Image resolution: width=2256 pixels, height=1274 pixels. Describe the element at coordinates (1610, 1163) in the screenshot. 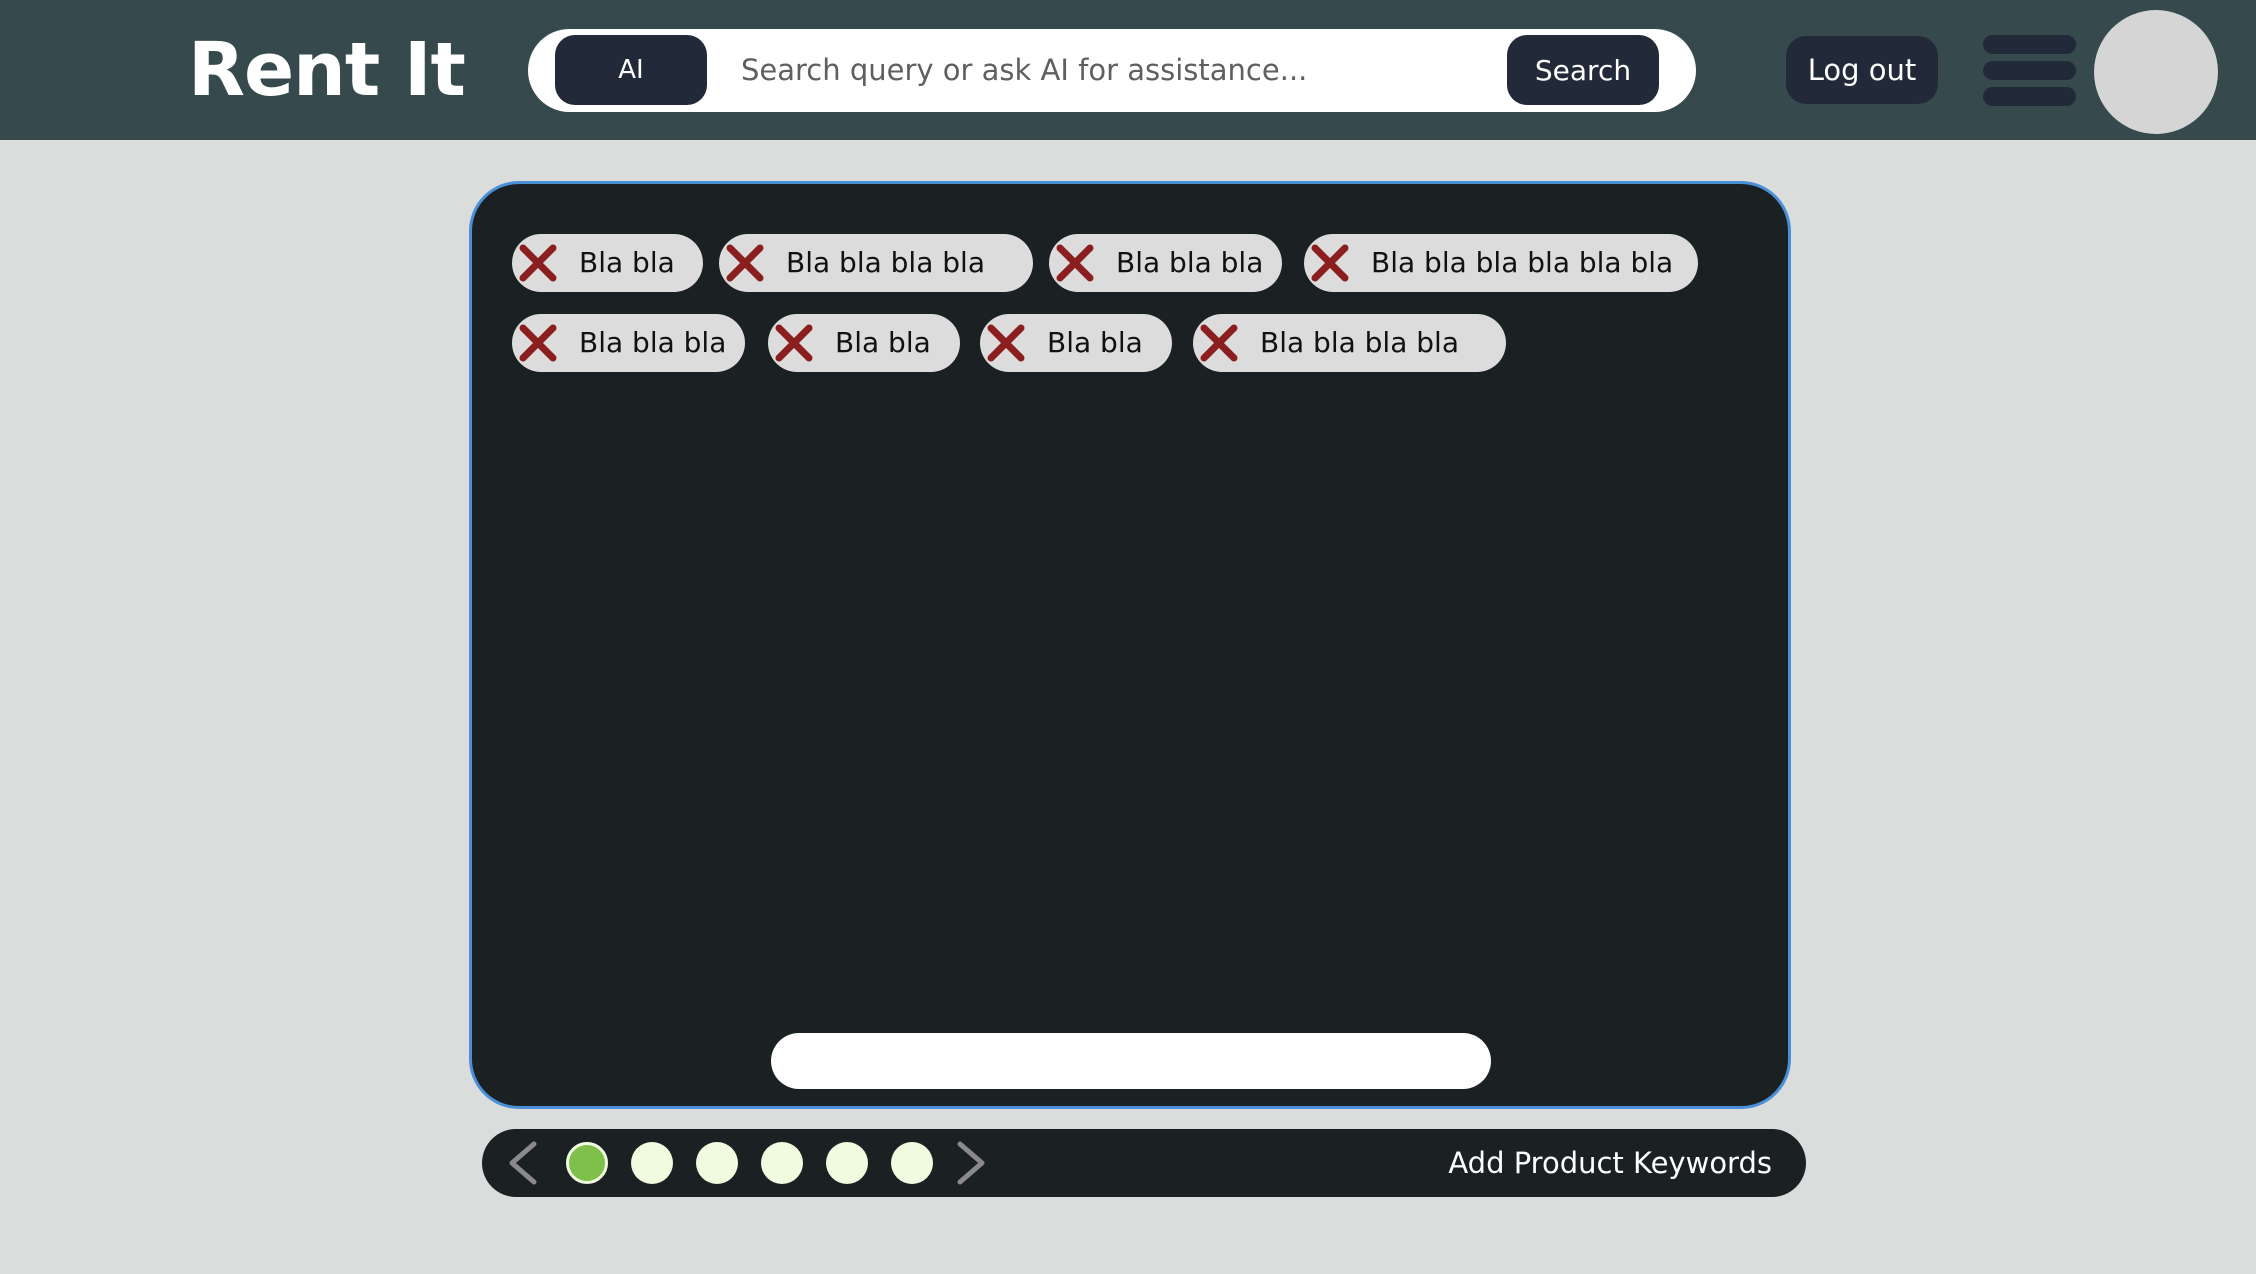

I see `step-title: Add Product Keywords` at that location.